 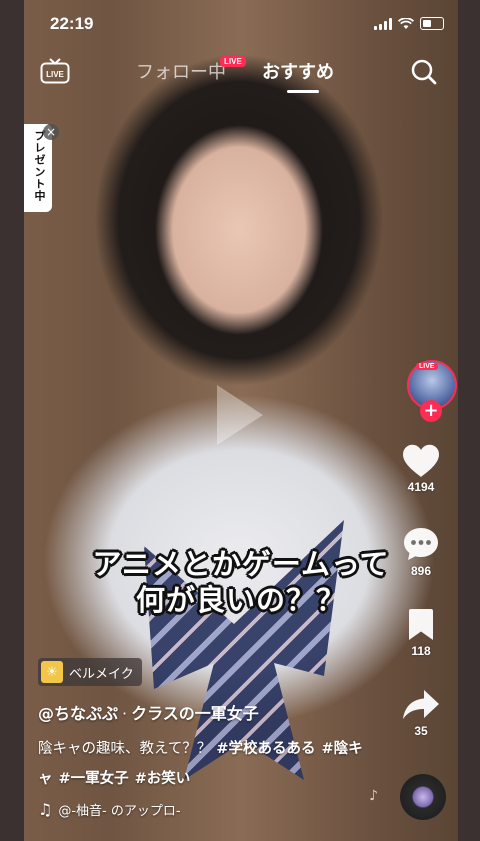 What do you see at coordinates (421, 651) in the screenshot?
I see `bookmark-count: 118` at bounding box center [421, 651].